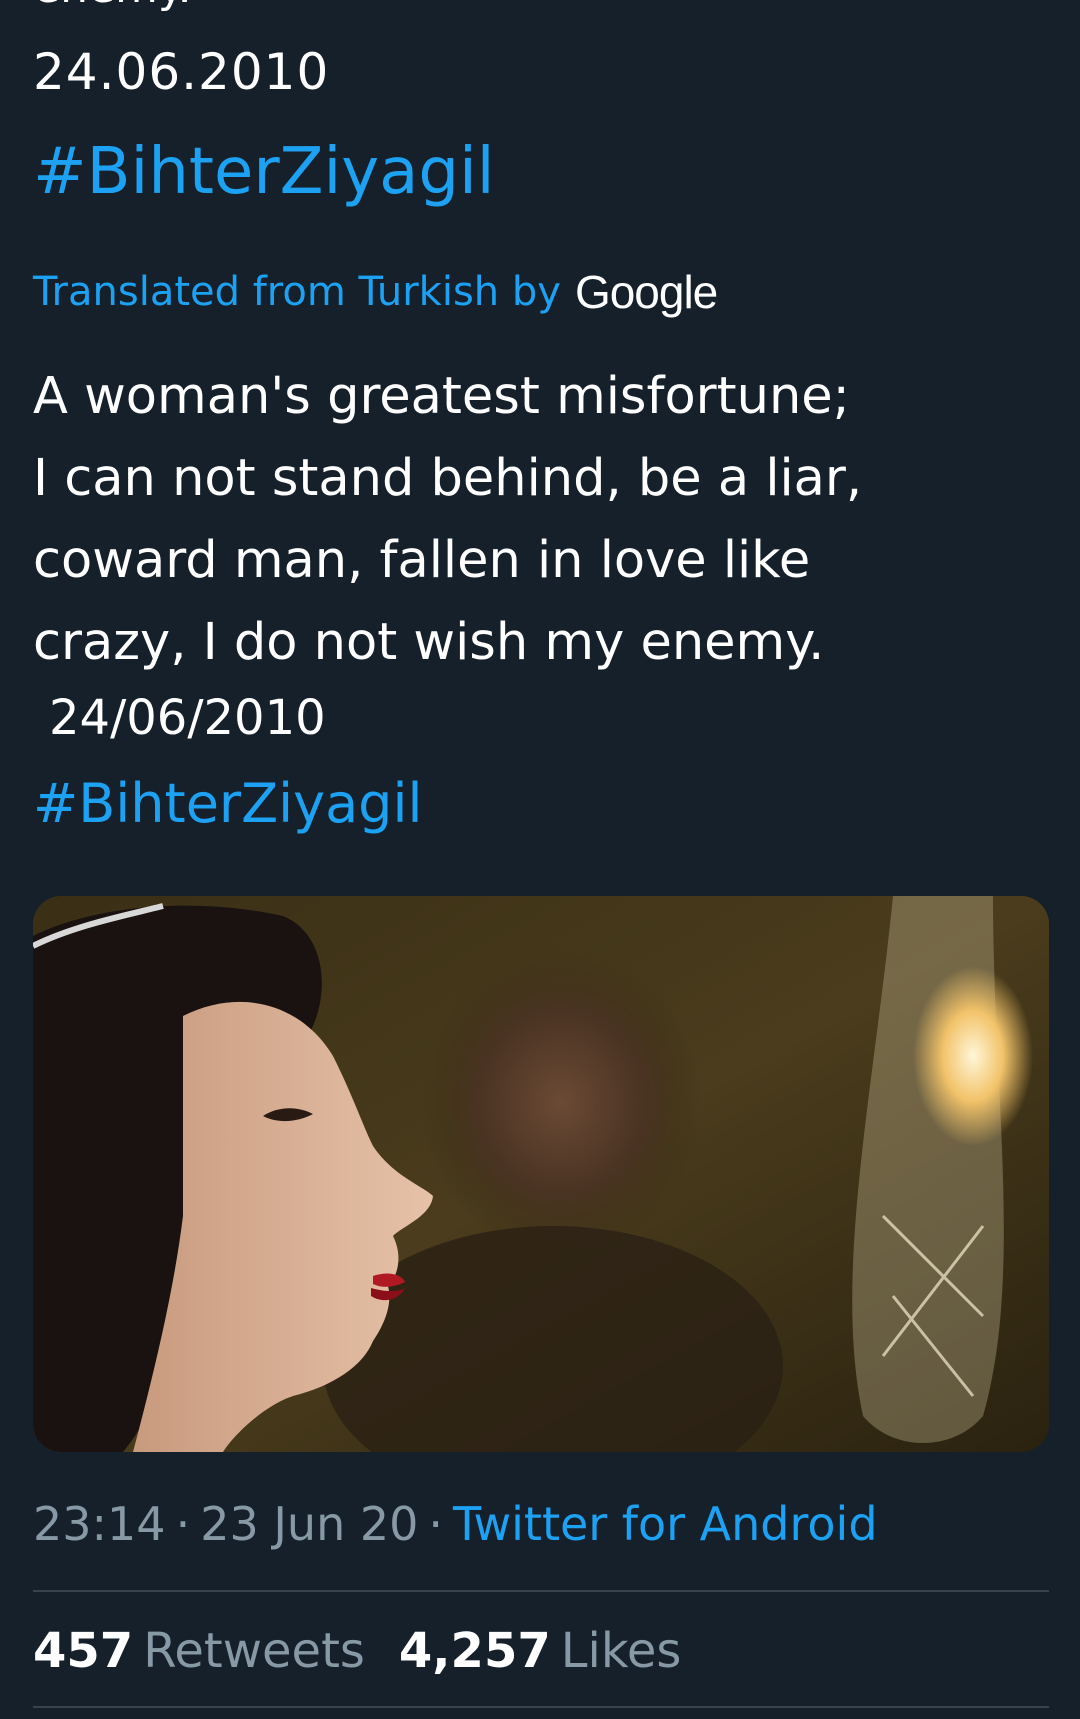  I want to click on translation-attribution: Translated from Turkish by Google, so click(375, 292).